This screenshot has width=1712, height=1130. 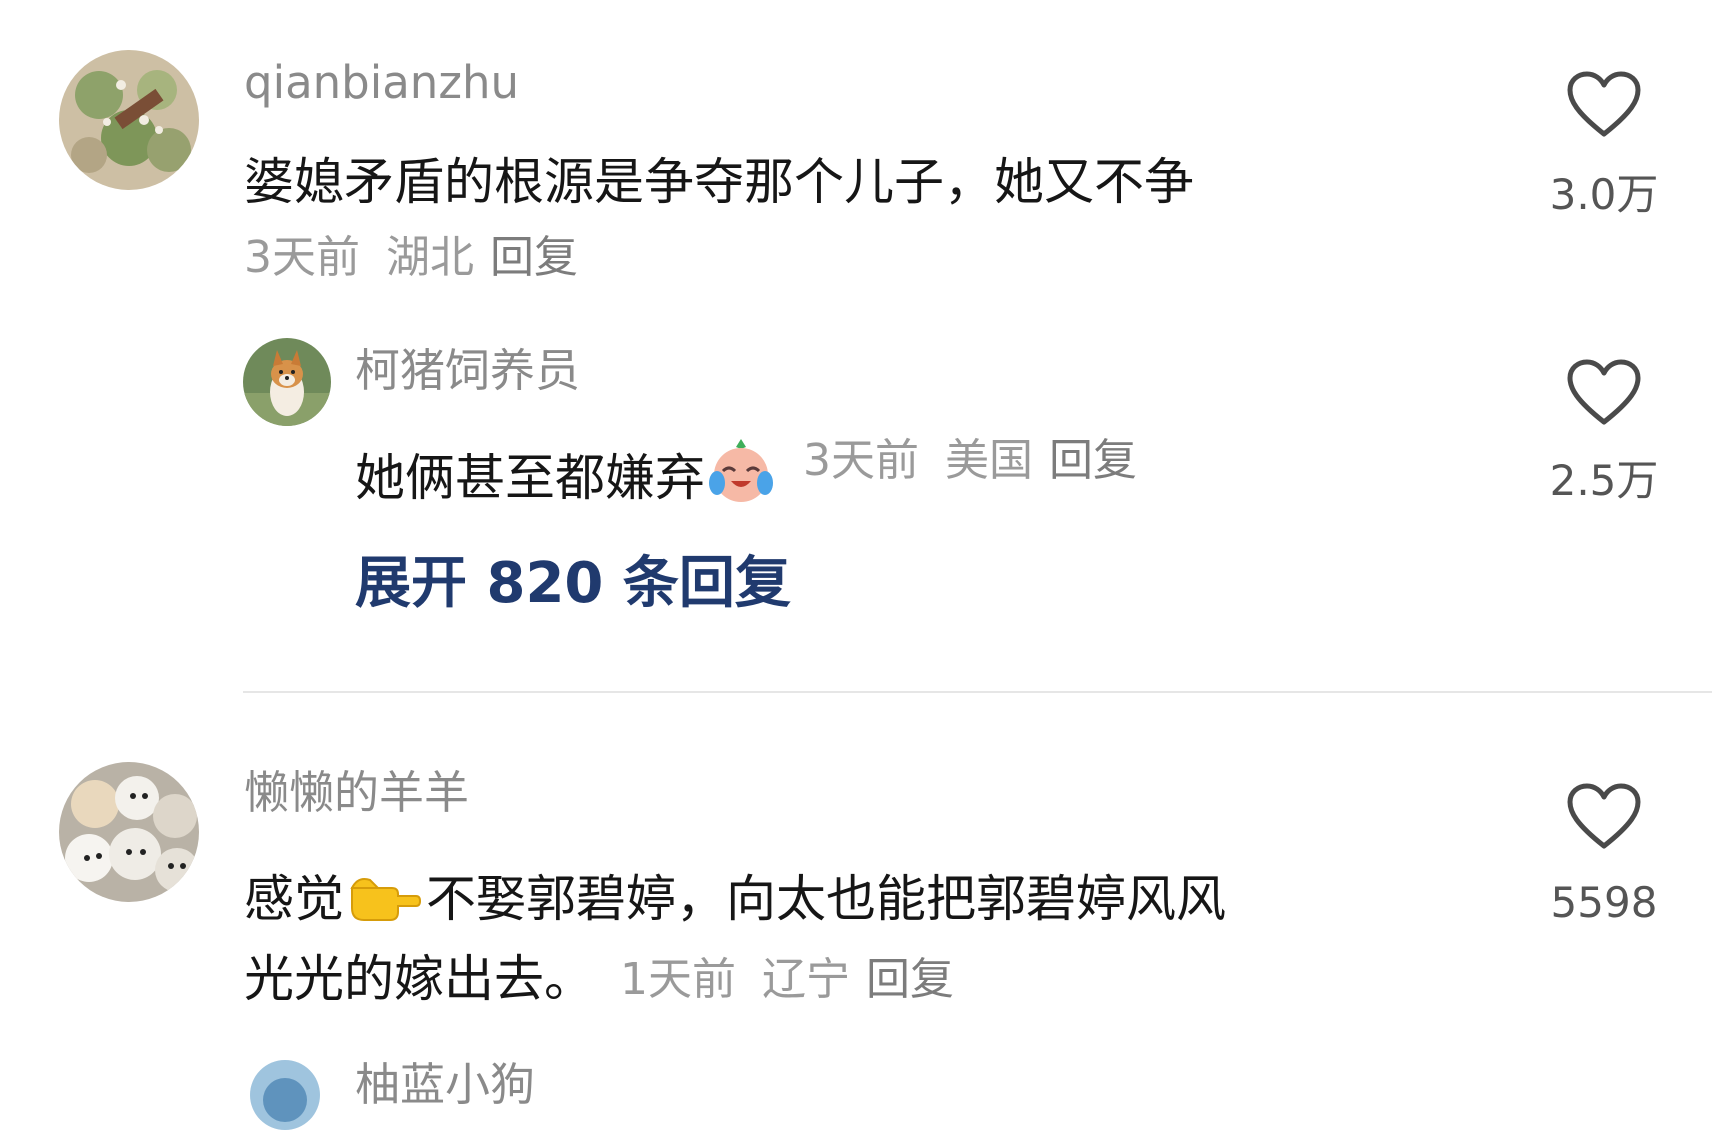 I want to click on reply-text: 她俩甚至都嫌弃, so click(x=530, y=478).